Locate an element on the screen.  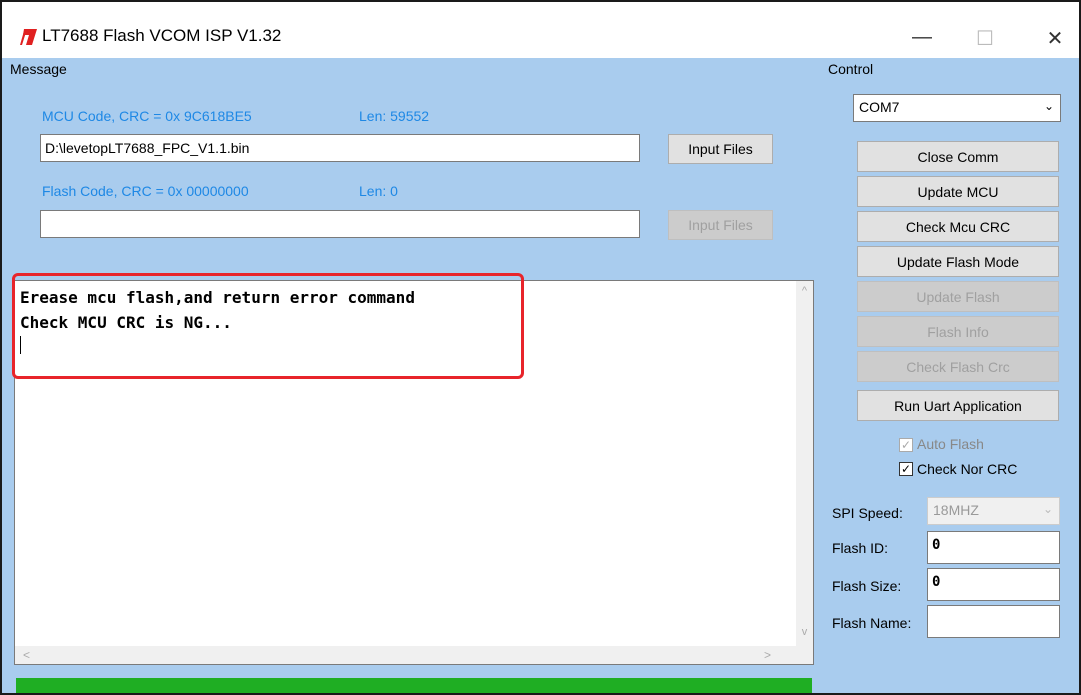
close-button: ✕ is located at coordinates (1055, 38).